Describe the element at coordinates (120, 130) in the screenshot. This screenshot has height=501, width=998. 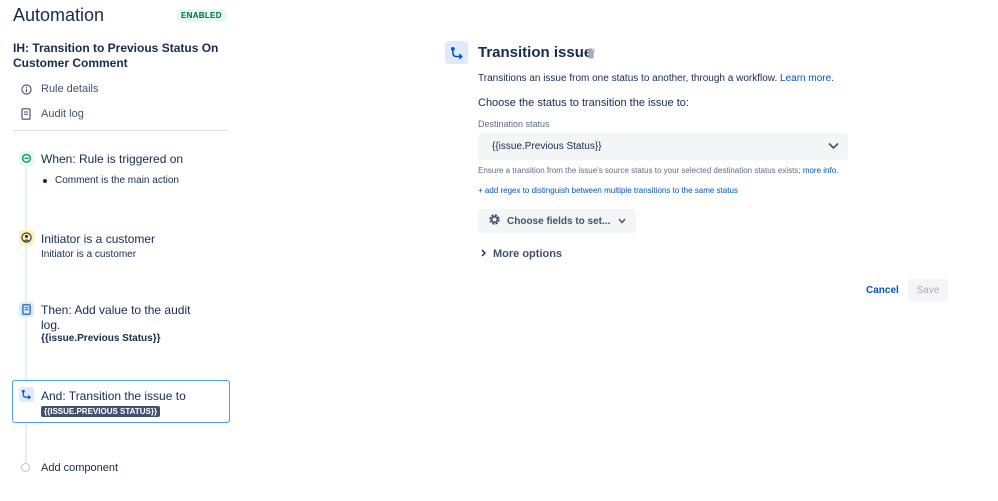
I see `divider` at that location.